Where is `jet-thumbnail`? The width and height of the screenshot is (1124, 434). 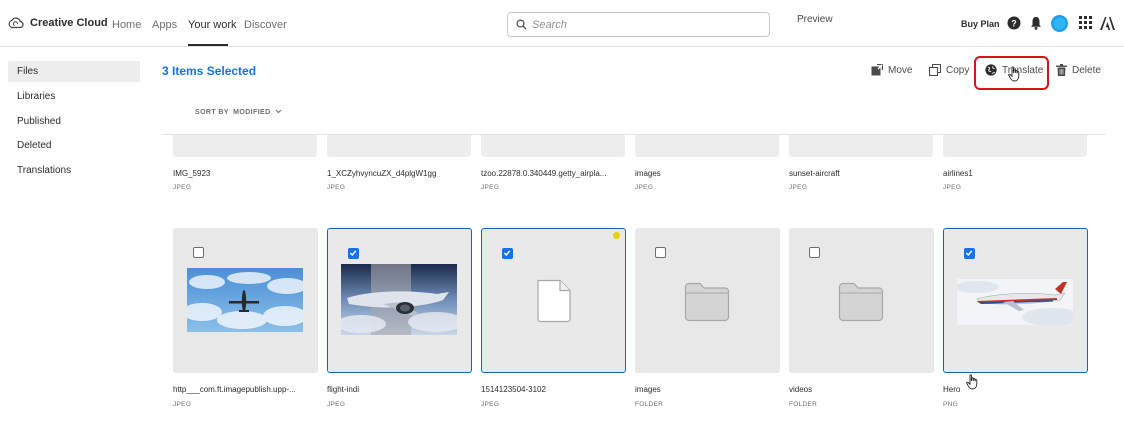
jet-thumbnail is located at coordinates (399, 299).